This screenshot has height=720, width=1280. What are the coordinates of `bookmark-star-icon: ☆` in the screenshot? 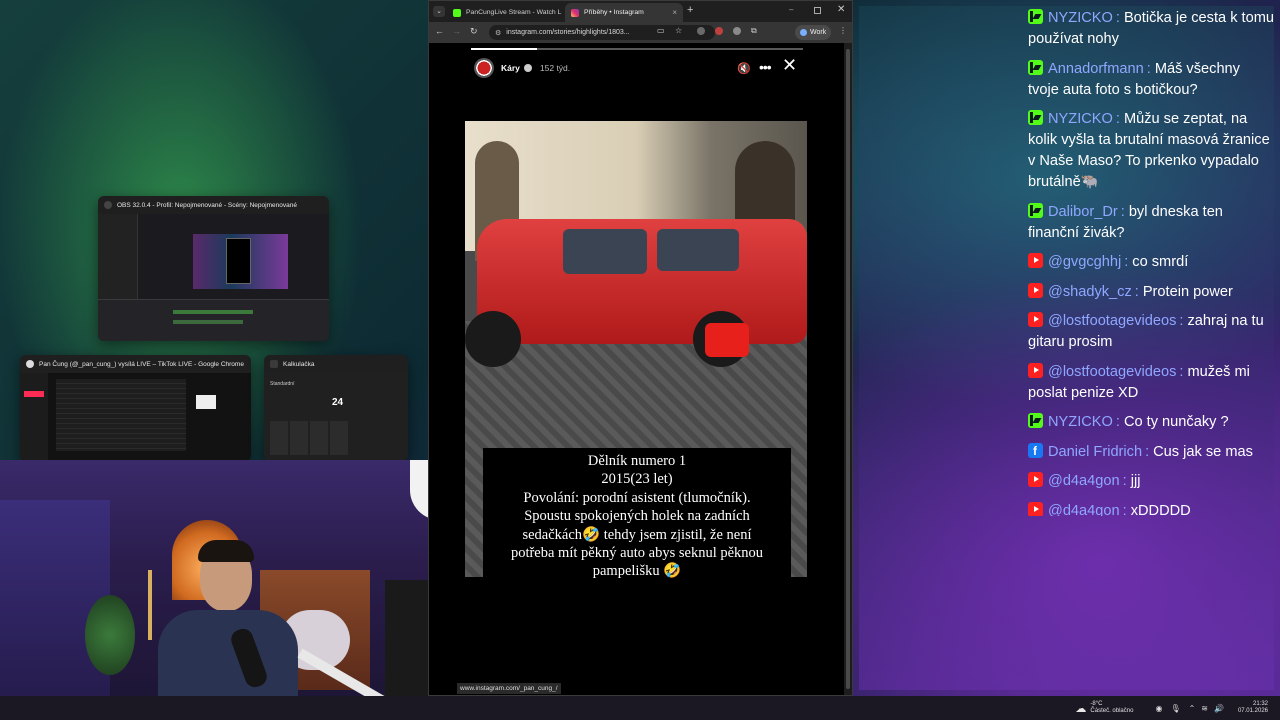 It's located at (678, 30).